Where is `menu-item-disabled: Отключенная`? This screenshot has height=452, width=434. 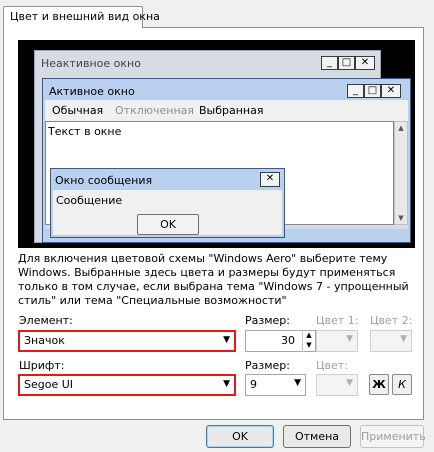
menu-item-disabled: Отключенная is located at coordinates (154, 110).